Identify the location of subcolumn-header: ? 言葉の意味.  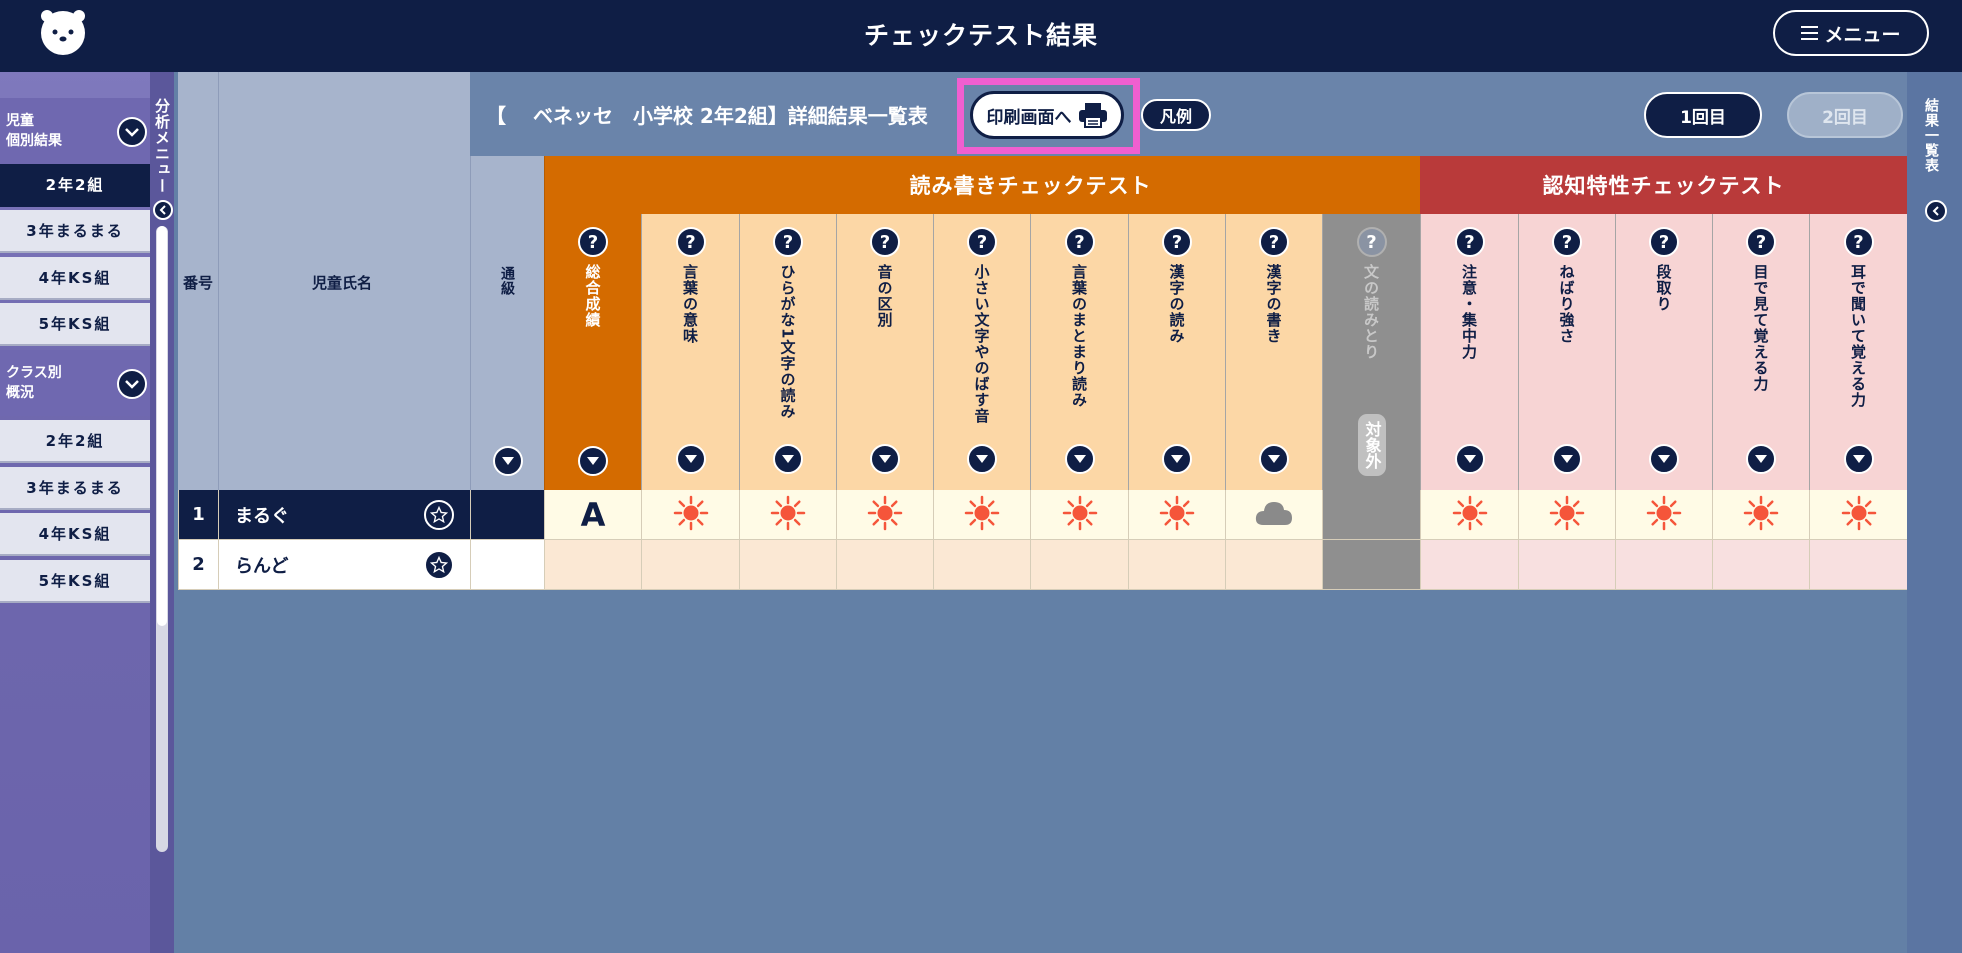
(690, 352).